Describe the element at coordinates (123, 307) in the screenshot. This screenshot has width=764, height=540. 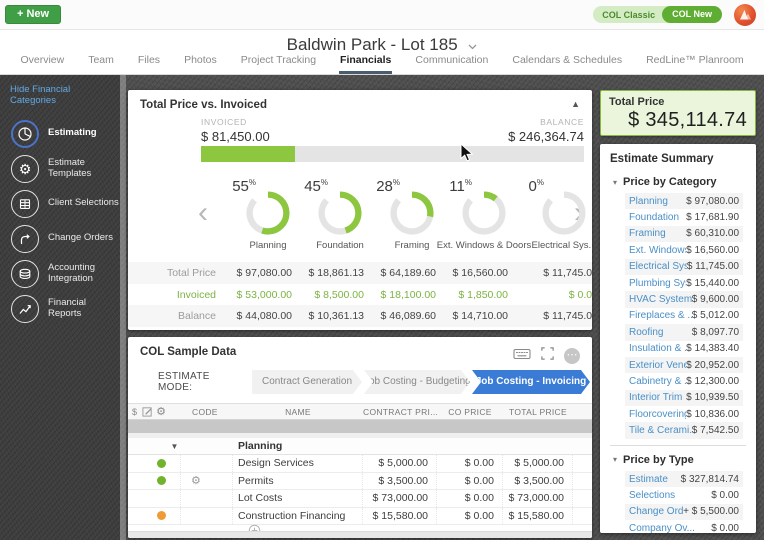
I see `content-scrollbar` at that location.